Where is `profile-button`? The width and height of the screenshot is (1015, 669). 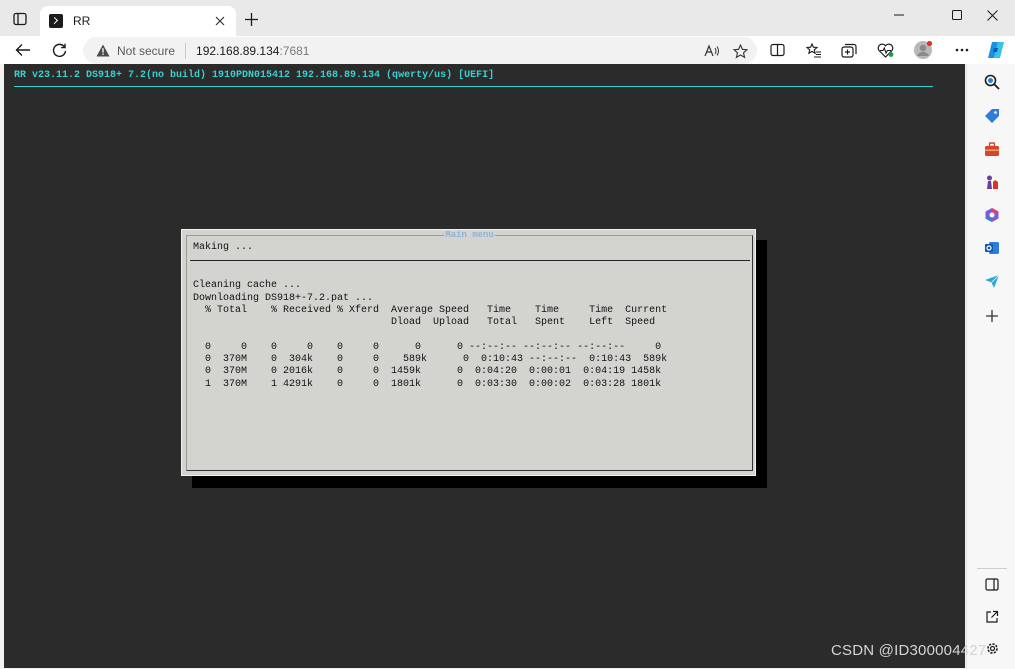
profile-button is located at coordinates (923, 50).